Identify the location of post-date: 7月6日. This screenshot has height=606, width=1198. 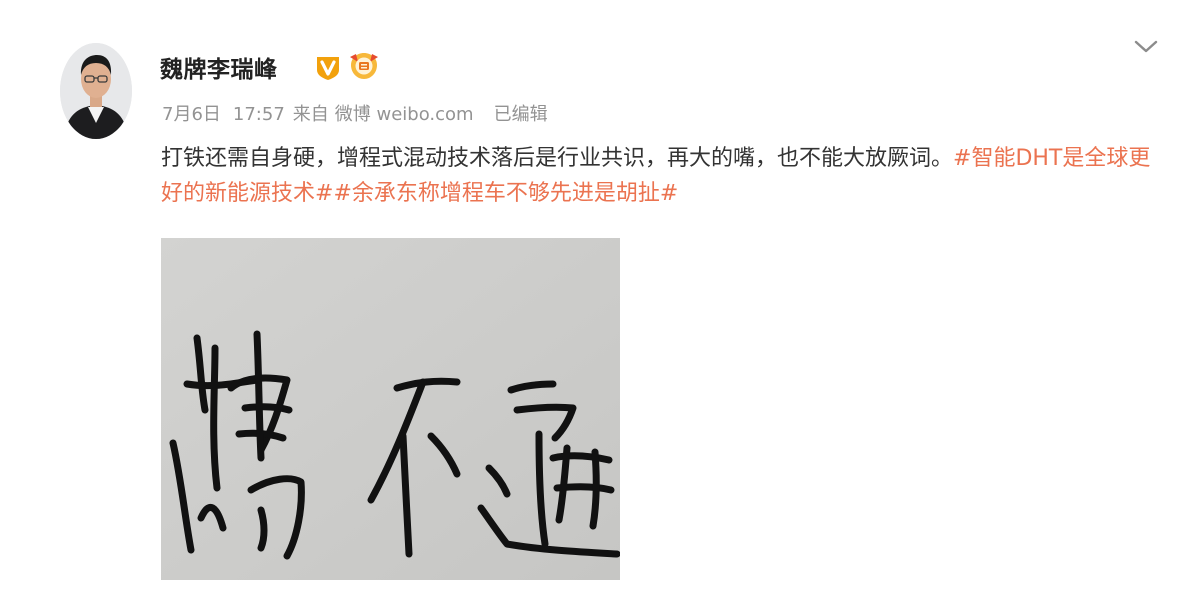
(191, 114).